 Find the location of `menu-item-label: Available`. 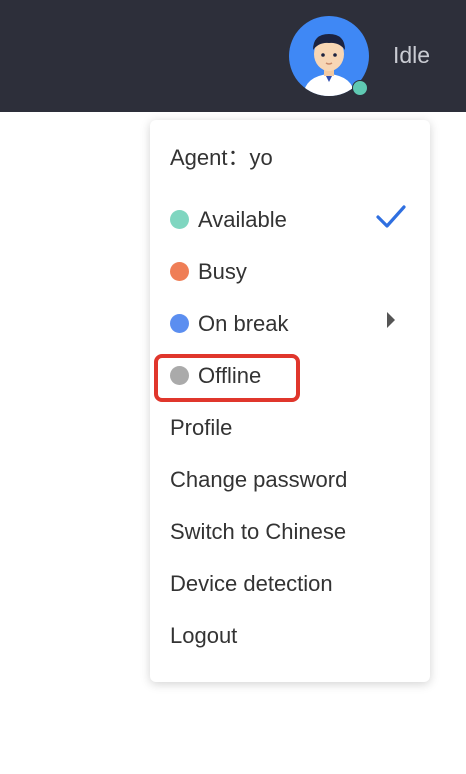

menu-item-label: Available is located at coordinates (242, 219).